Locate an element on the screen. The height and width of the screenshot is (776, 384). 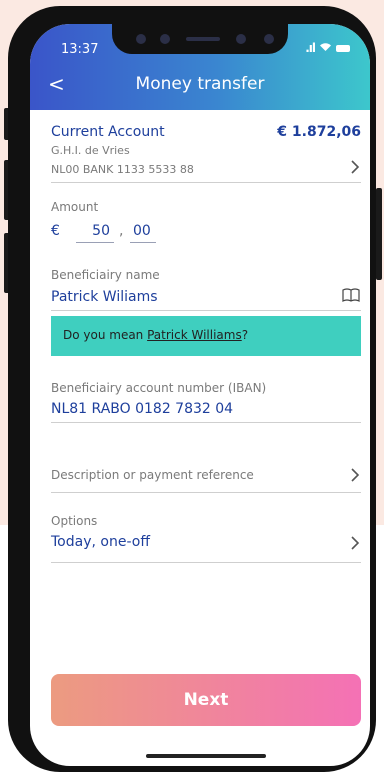
amount-whole-input: 50 is located at coordinates (95, 231).